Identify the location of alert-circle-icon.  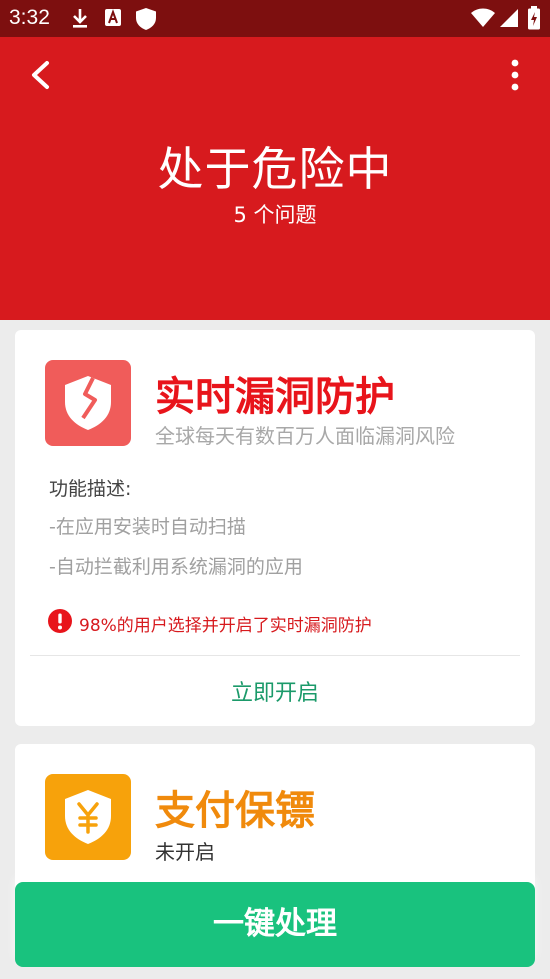
(60, 621).